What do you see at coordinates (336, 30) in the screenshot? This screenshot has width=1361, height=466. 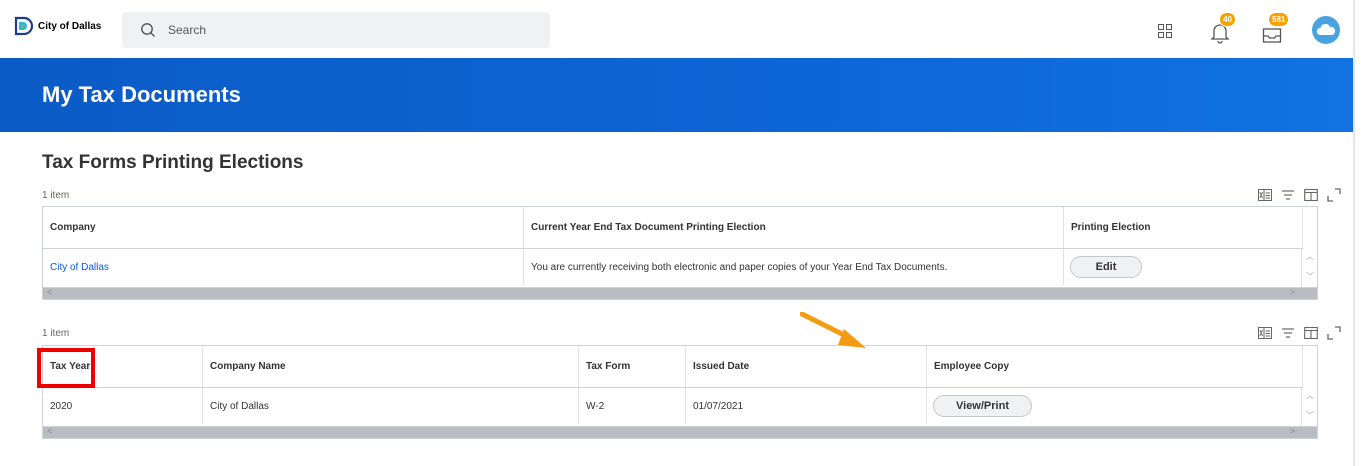 I see `search-bar: Search` at bounding box center [336, 30].